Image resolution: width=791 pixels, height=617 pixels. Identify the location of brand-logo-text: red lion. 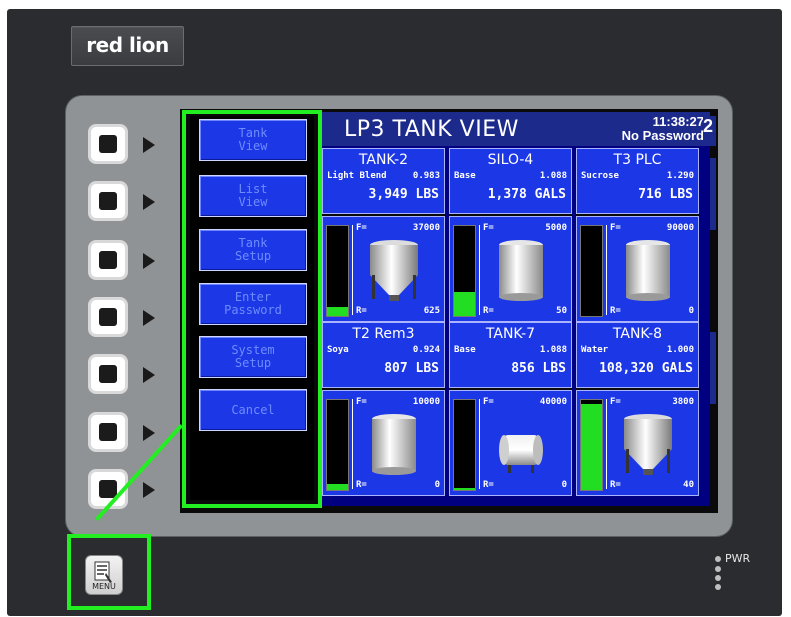
(127, 45).